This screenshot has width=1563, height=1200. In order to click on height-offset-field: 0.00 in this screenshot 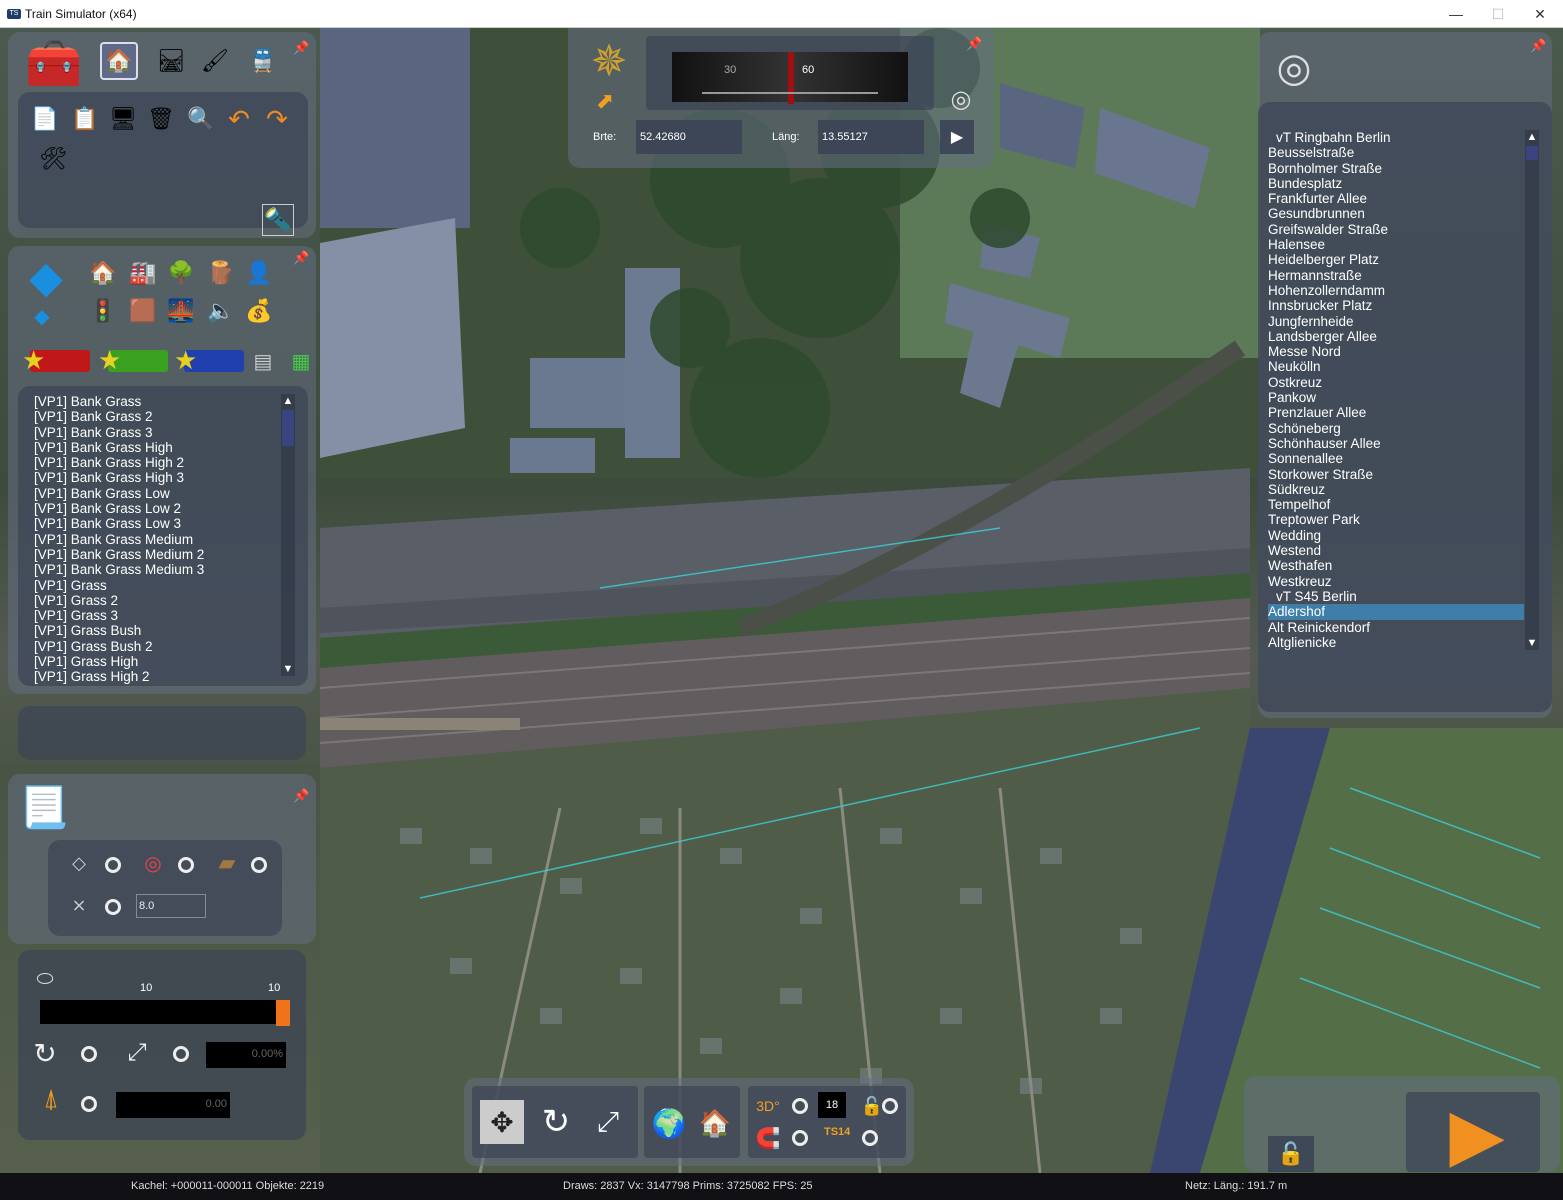, I will do `click(173, 1105)`.